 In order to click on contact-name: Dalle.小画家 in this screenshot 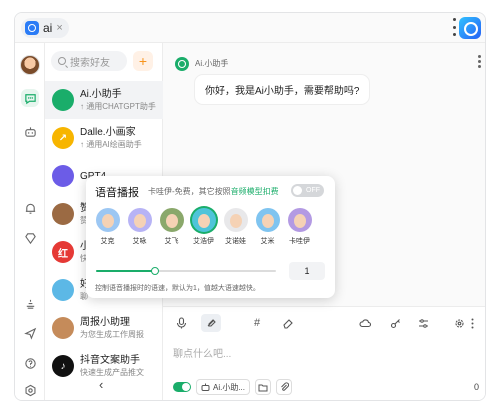, I will do `click(108, 132)`.